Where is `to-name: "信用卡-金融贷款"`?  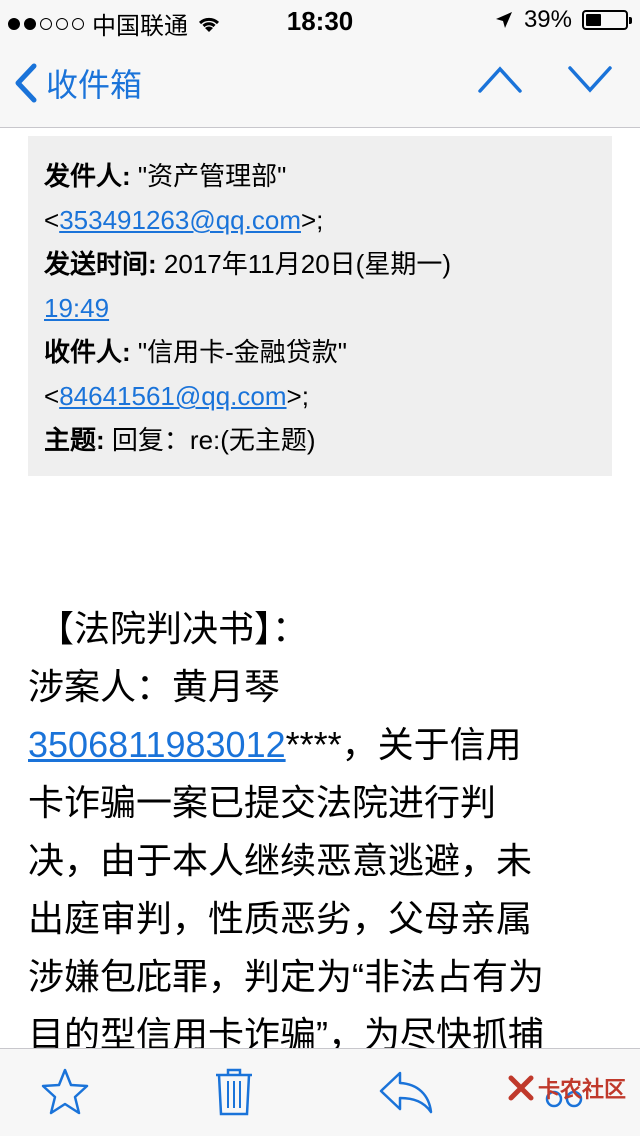
to-name: "信用卡-金融贷款" is located at coordinates (242, 352).